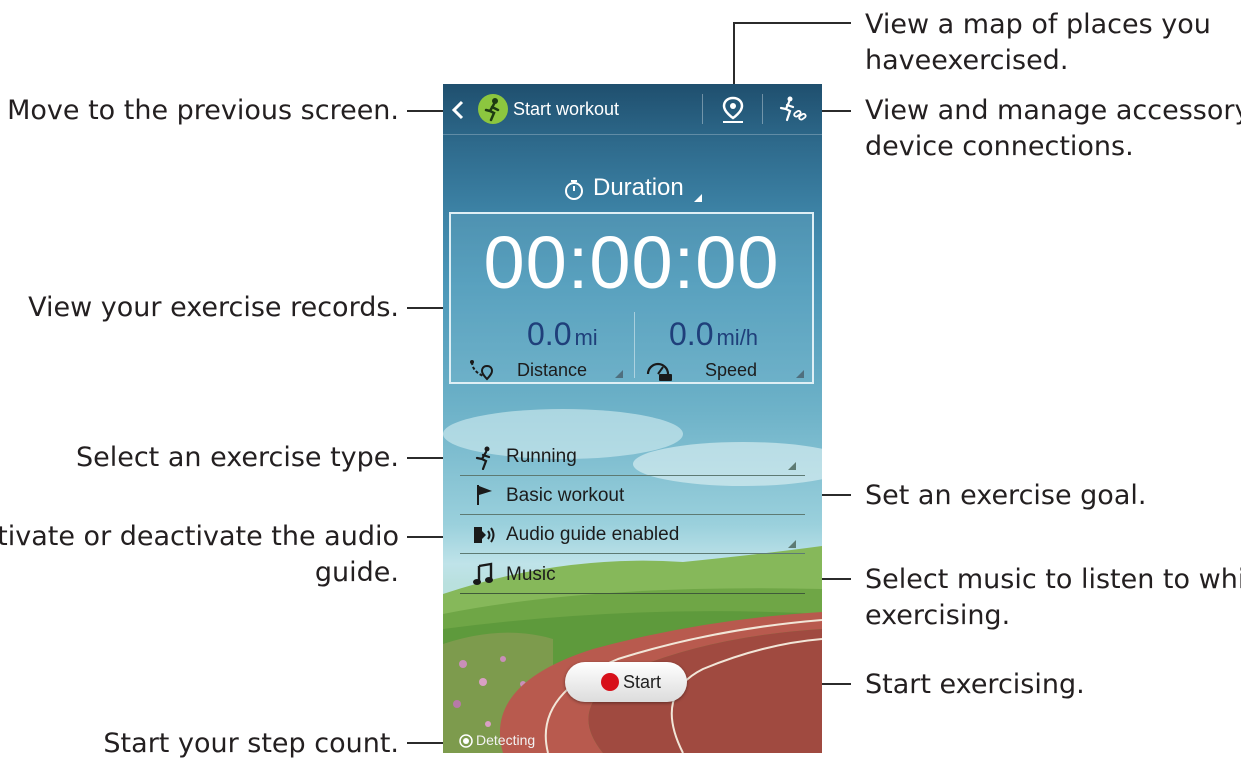 This screenshot has height=761, width=1241. I want to click on runner-icon, so click(483, 458).